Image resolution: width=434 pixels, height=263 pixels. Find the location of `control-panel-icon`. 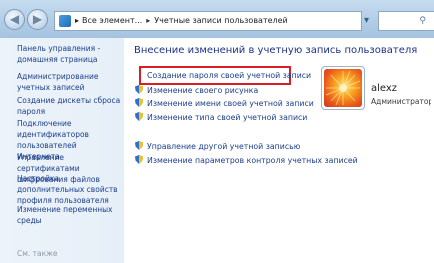

control-panel-icon is located at coordinates (65, 21).